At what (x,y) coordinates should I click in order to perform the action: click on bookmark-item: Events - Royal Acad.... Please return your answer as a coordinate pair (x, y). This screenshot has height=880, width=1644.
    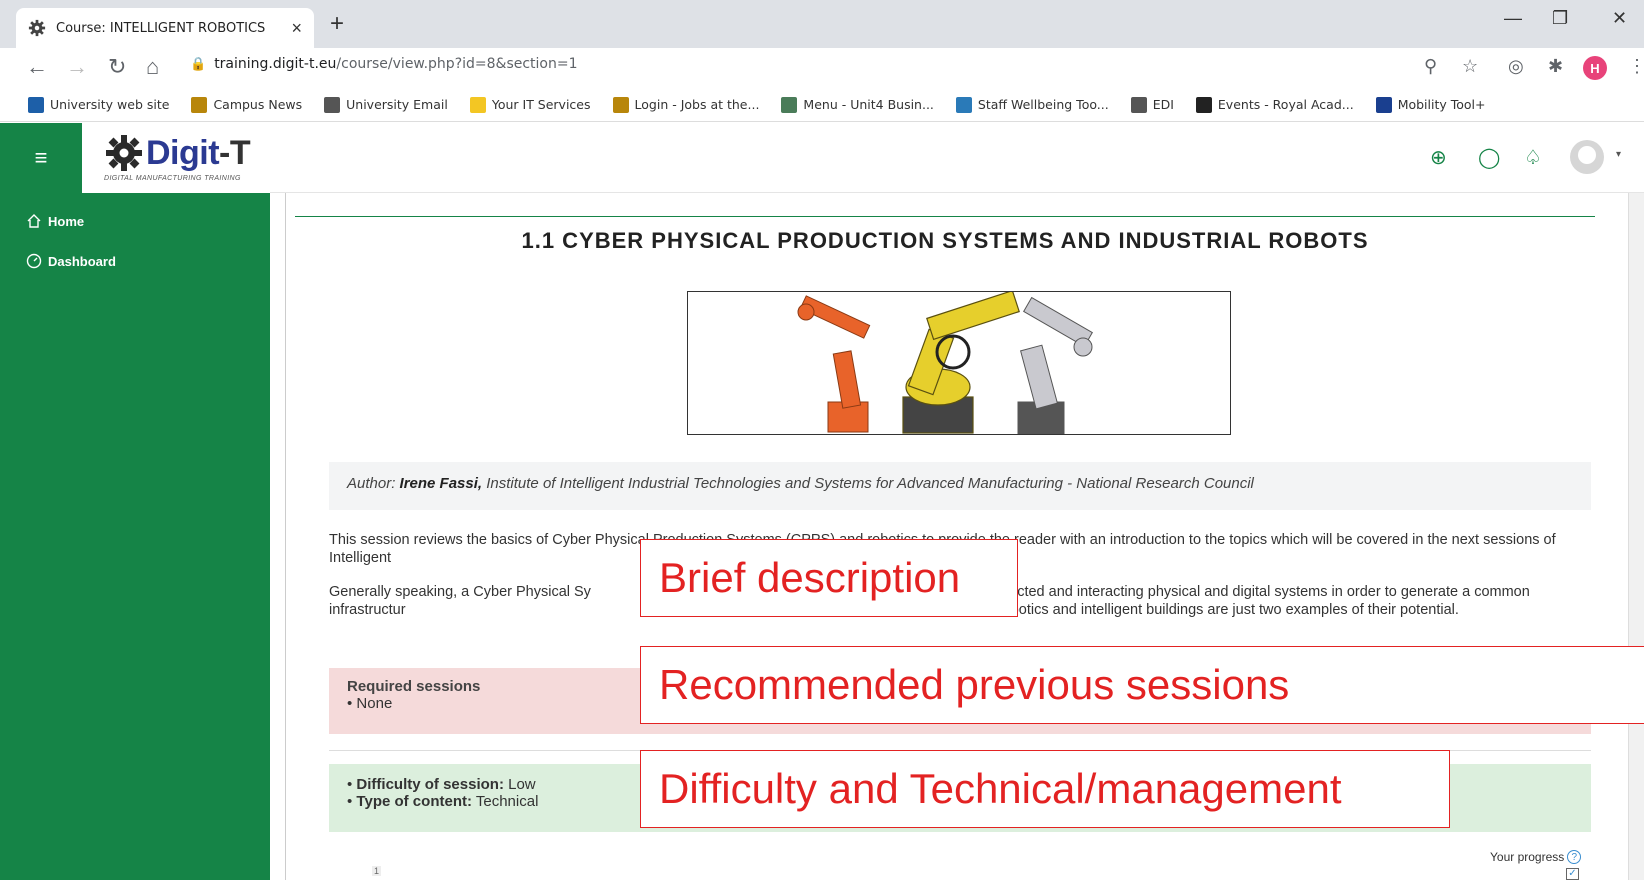
    Looking at the image, I should click on (1274, 104).